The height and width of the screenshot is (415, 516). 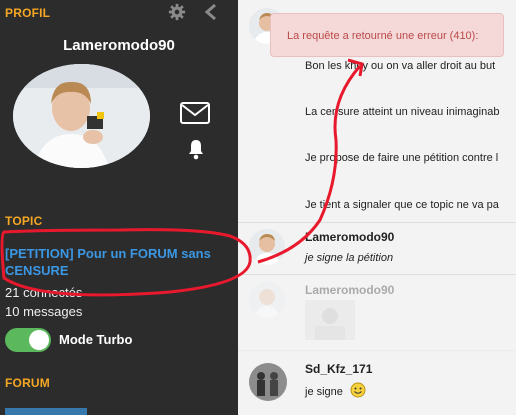 I want to click on post-line: La censure atteint un niveau inimaginab, so click(x=402, y=112).